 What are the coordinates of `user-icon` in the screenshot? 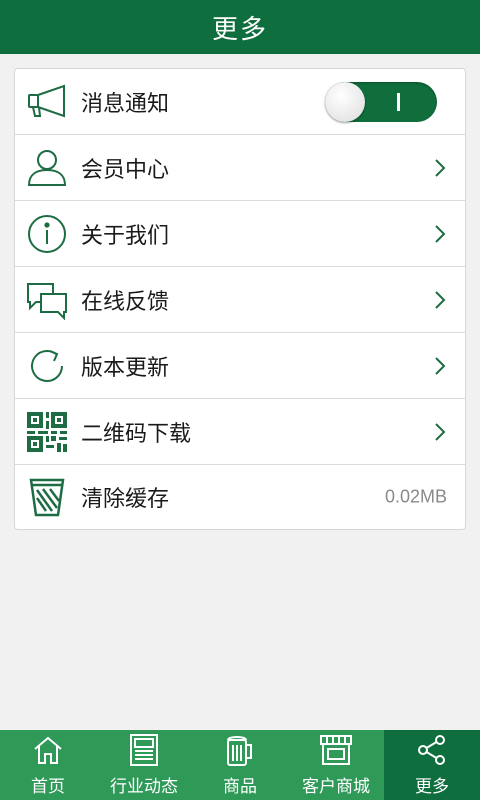 It's located at (47, 168).